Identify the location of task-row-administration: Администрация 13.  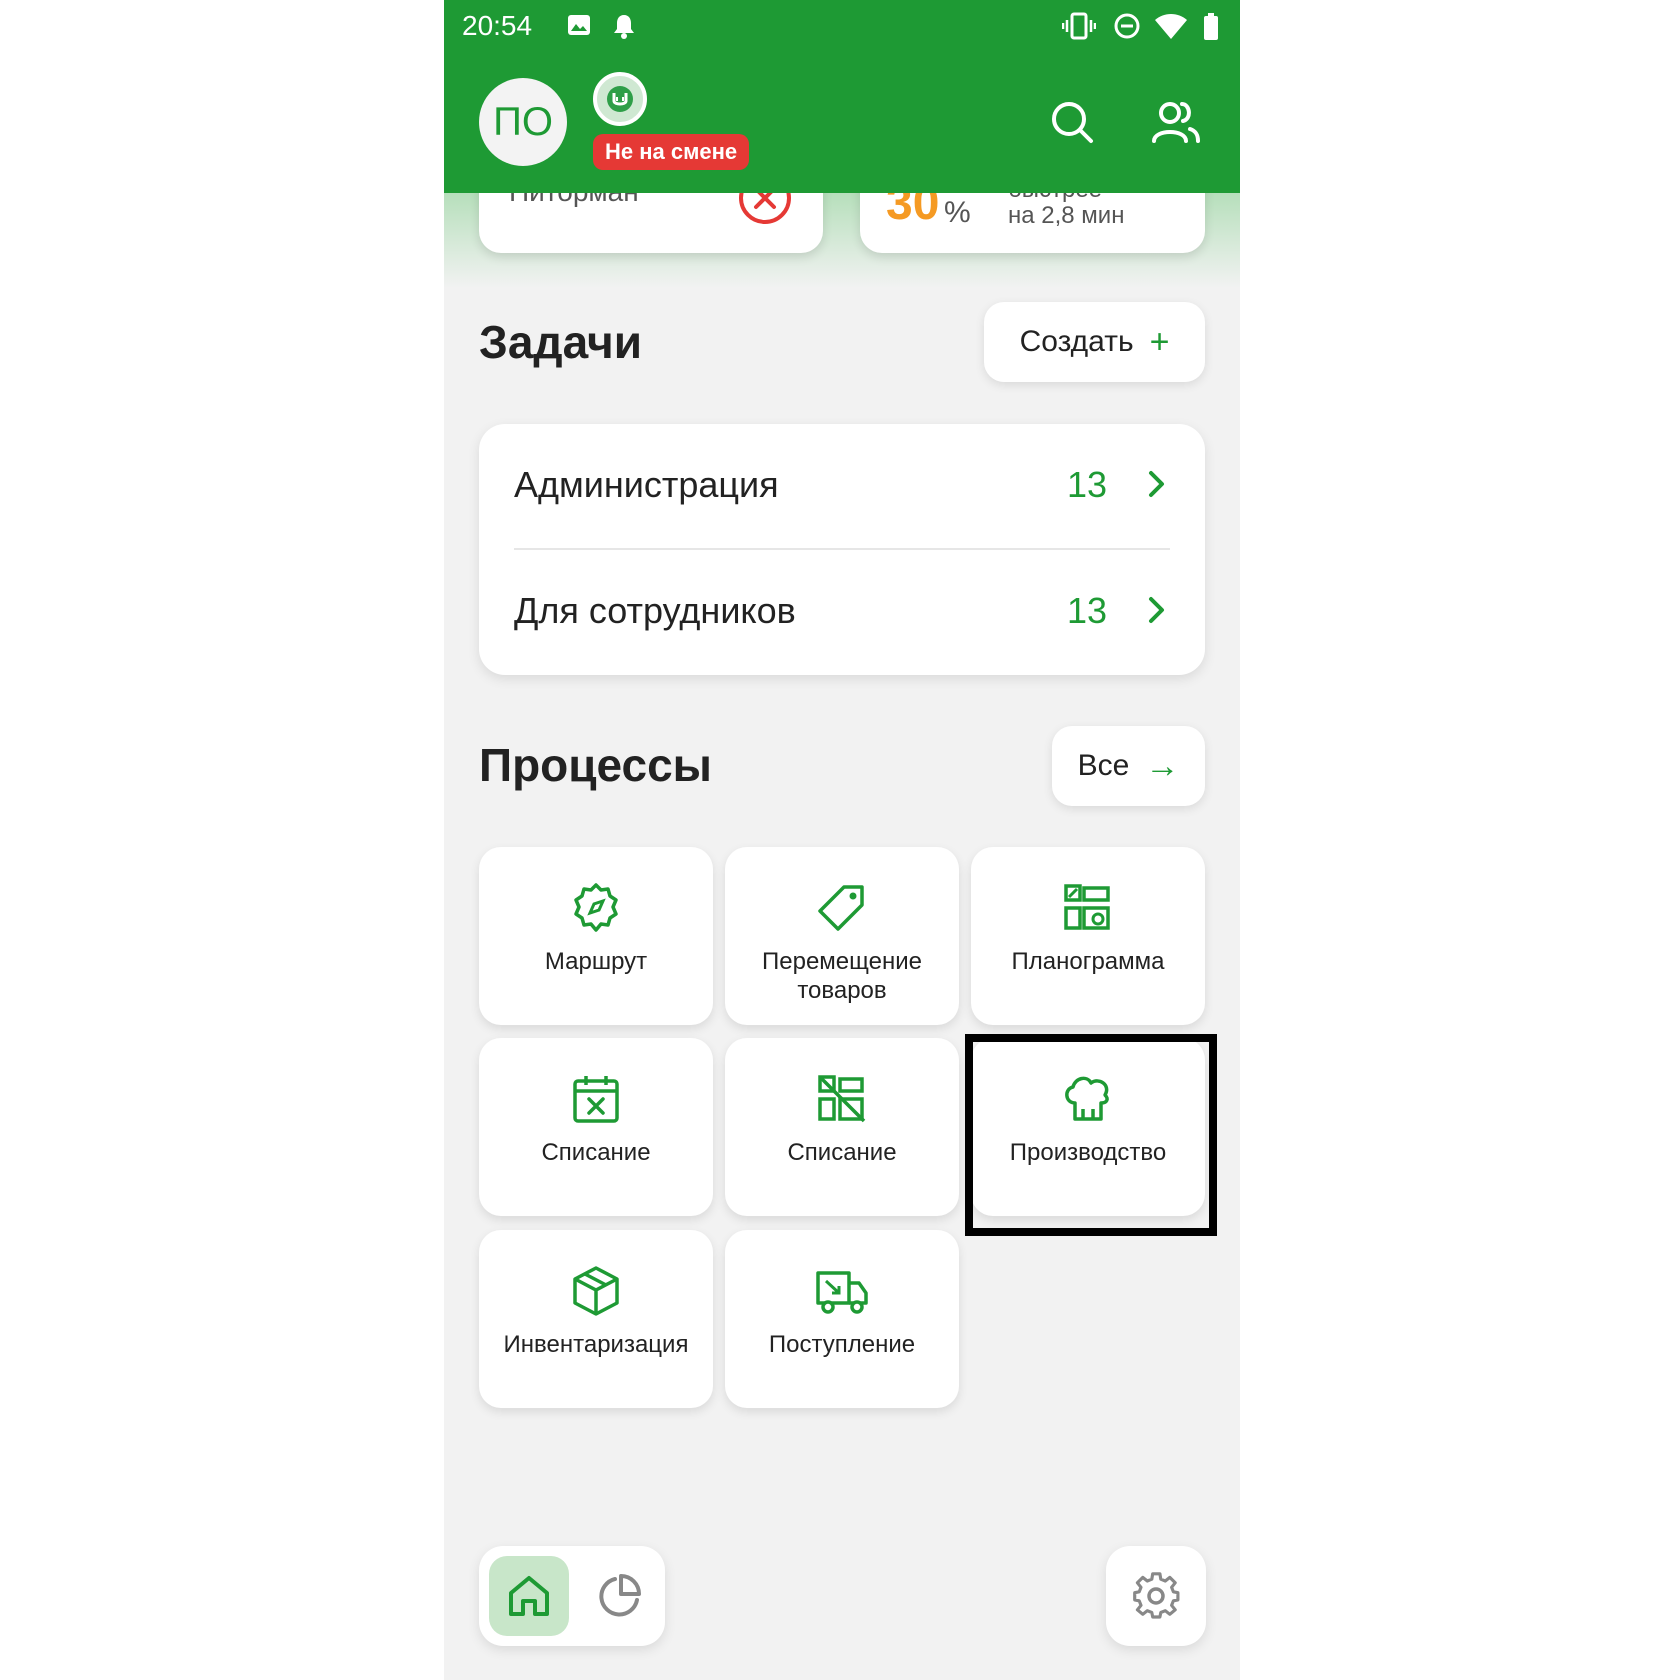
(842, 487).